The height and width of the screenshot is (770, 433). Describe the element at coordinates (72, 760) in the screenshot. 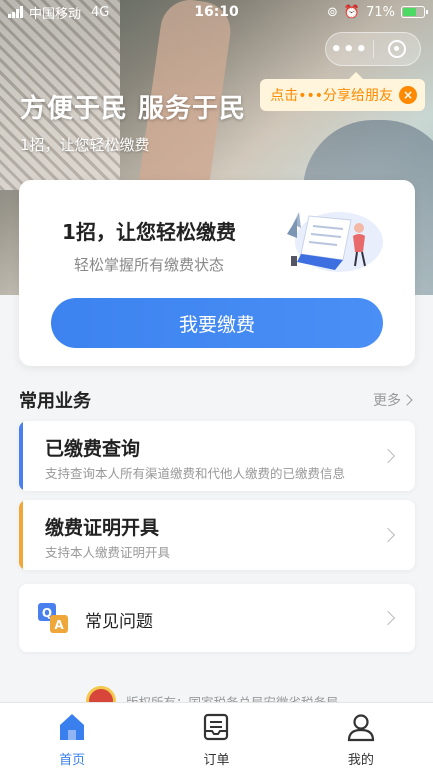

I see `tab-label: 首页` at that location.